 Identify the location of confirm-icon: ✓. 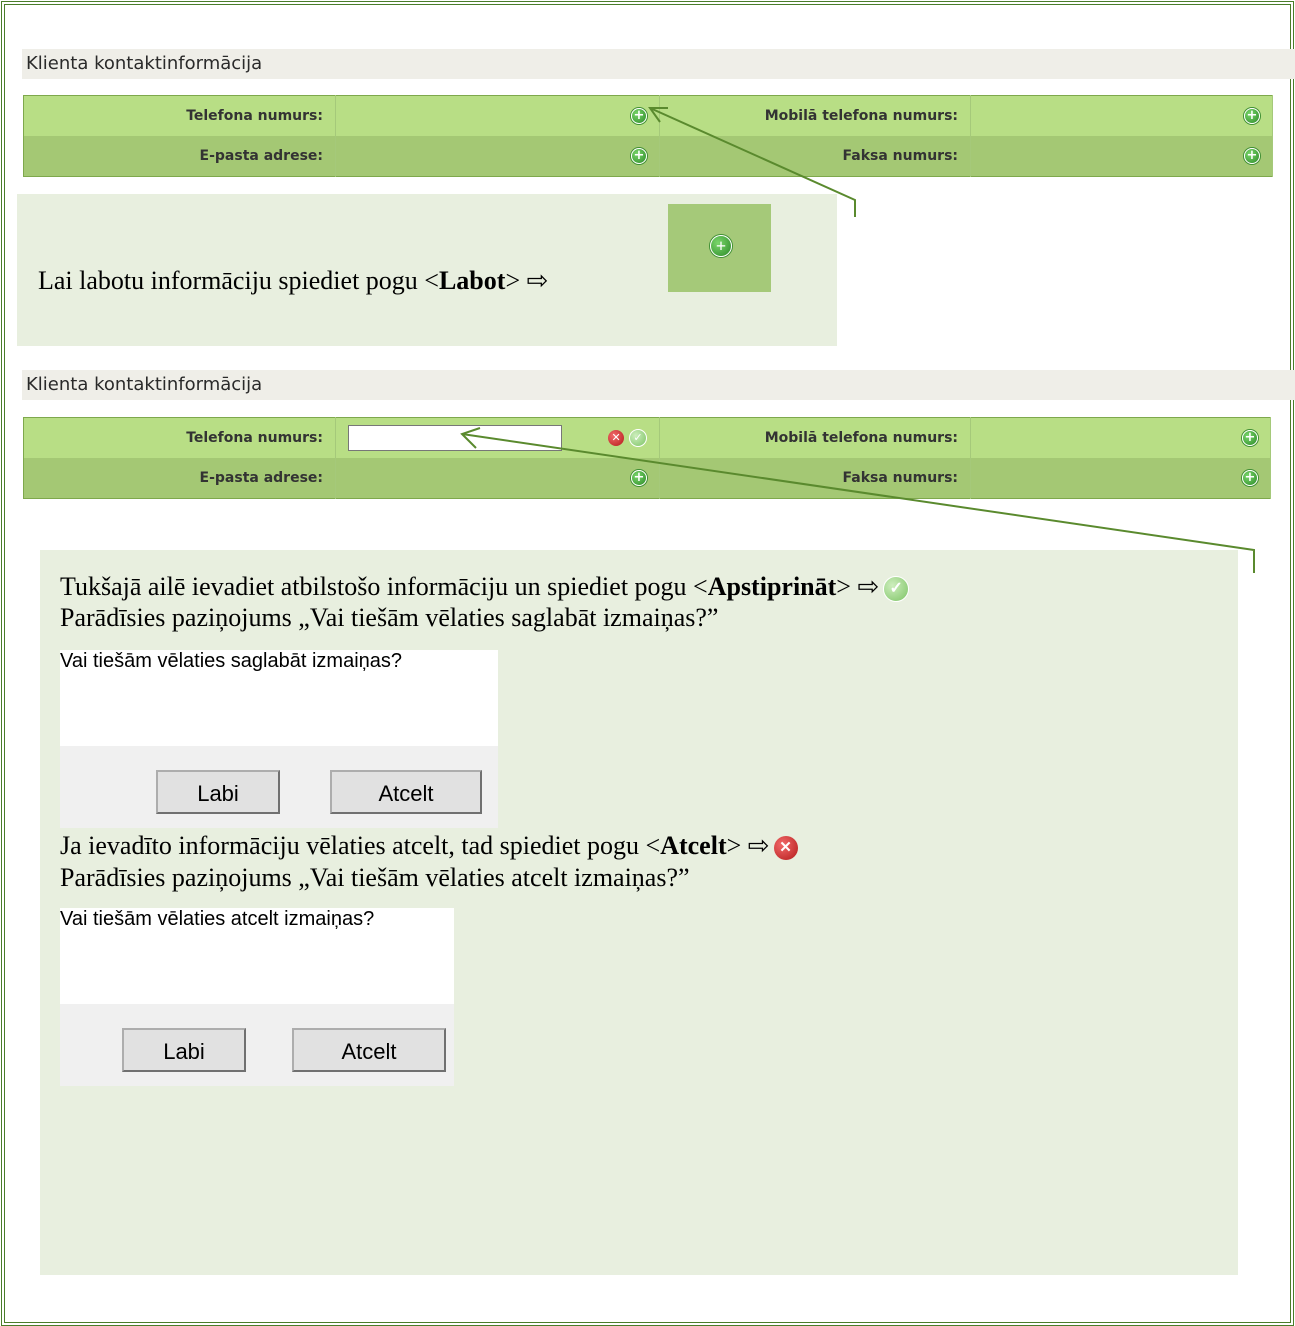
(638, 438).